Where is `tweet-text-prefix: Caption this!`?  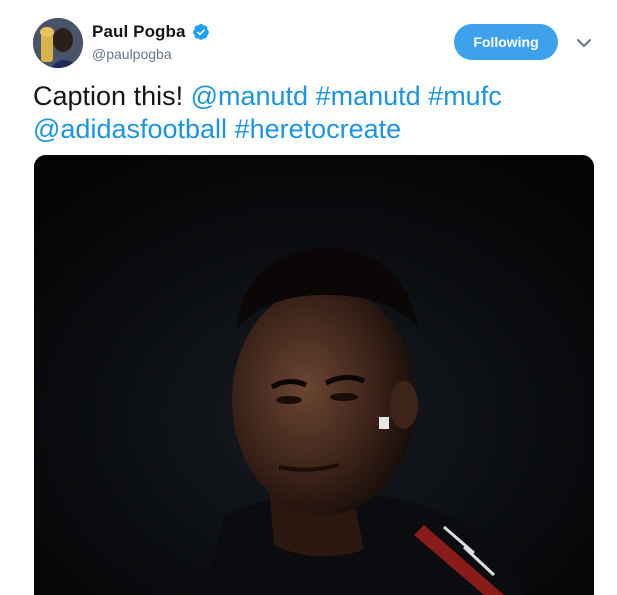 tweet-text-prefix: Caption this! is located at coordinates (112, 96).